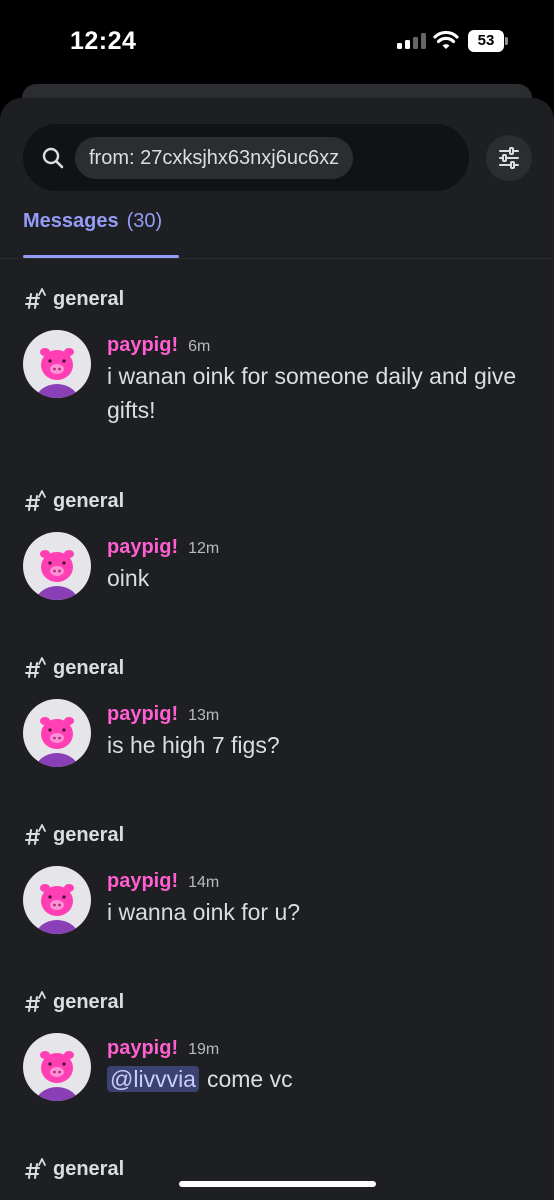 The width and height of the screenshot is (554, 1200). Describe the element at coordinates (193, 745) in the screenshot. I see `message-text: is he high 7 figs?` at that location.